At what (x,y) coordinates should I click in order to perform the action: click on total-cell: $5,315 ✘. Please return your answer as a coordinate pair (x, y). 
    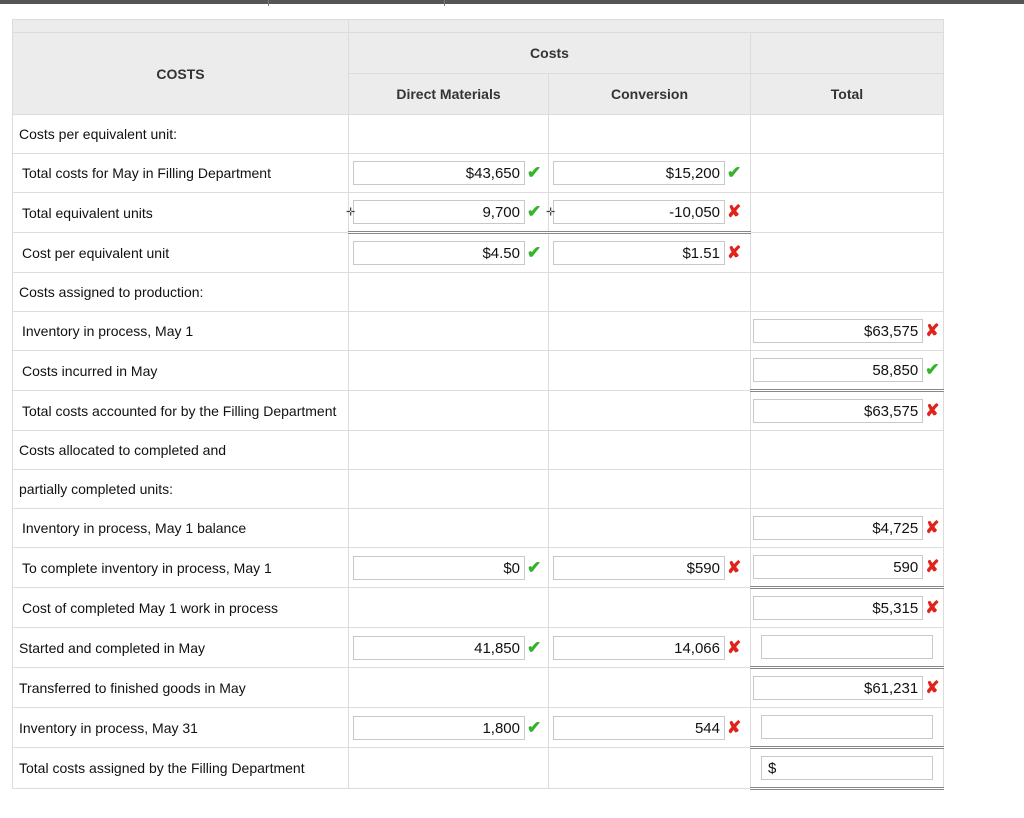
    Looking at the image, I should click on (847, 607).